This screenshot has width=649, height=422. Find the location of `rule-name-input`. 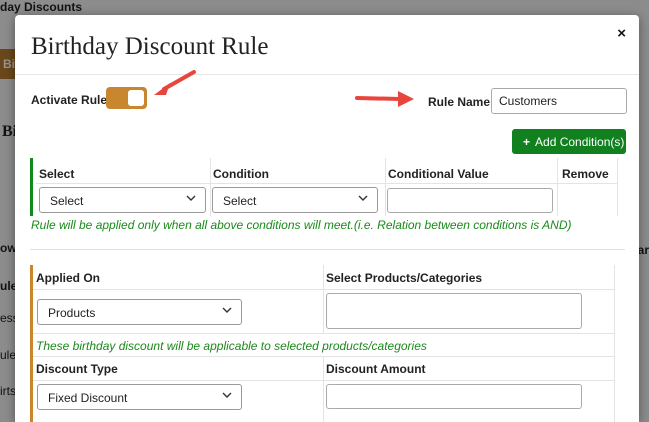

rule-name-input is located at coordinates (559, 101).